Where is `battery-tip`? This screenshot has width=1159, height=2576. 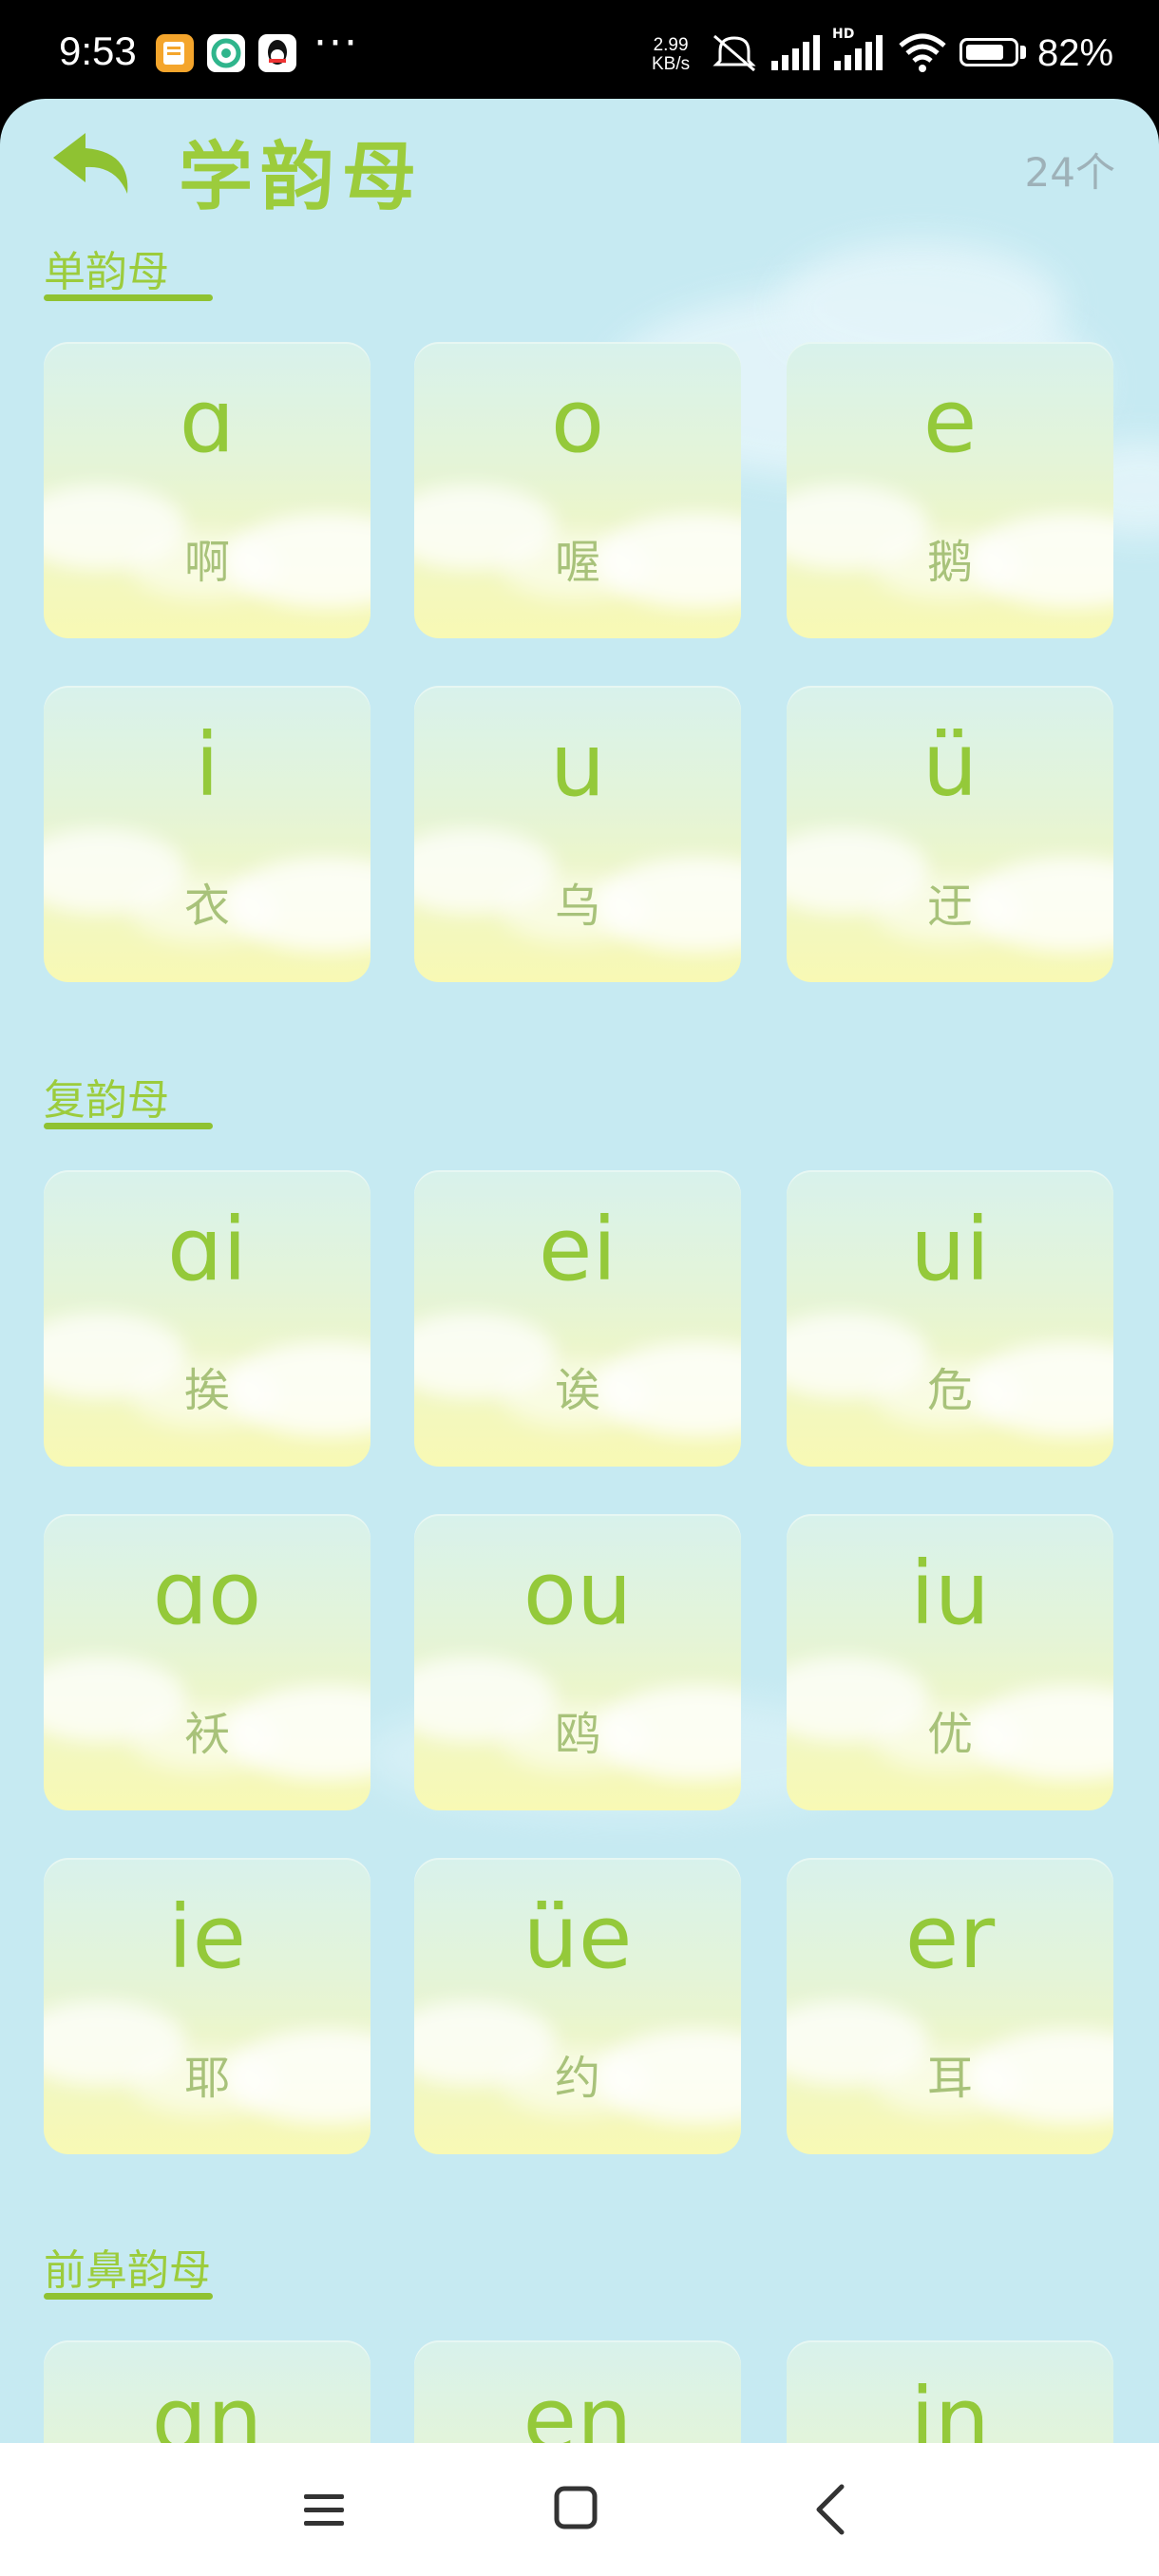 battery-tip is located at coordinates (1023, 52).